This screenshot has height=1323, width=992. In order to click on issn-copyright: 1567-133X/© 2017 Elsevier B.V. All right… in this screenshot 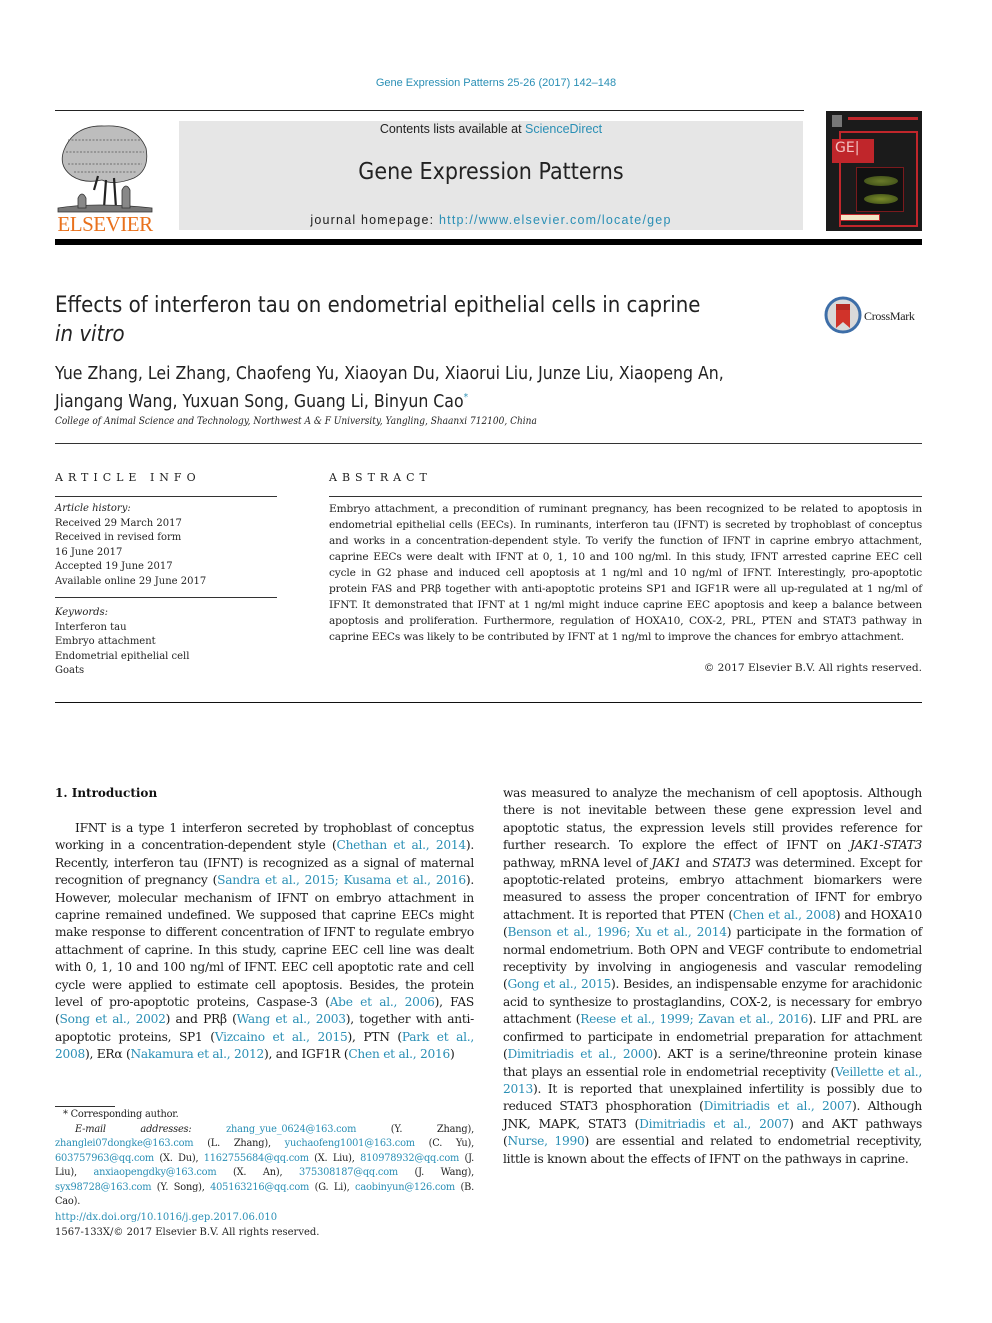, I will do `click(187, 1232)`.